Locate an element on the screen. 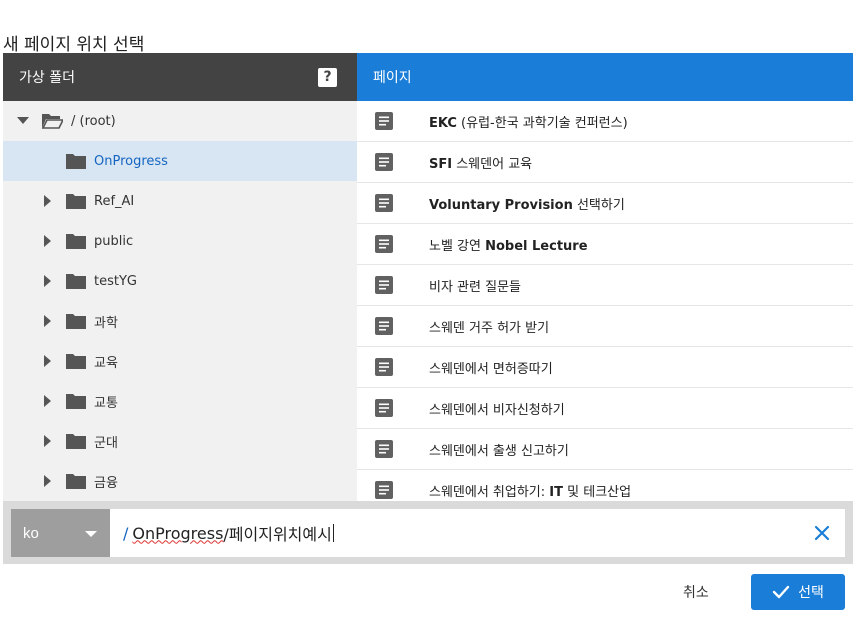 Image resolution: width=857 pixels, height=623 pixels. page-label: Voluntary Provision 선택하기 is located at coordinates (527, 205).